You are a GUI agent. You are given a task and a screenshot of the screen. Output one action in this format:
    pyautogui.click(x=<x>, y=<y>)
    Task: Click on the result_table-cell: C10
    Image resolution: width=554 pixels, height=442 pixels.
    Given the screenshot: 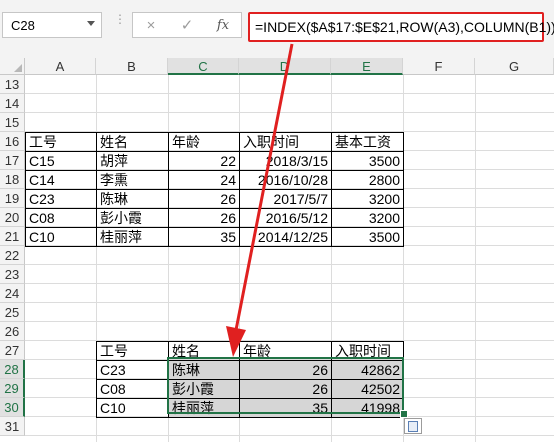 What is the action you would take?
    pyautogui.click(x=132, y=408)
    